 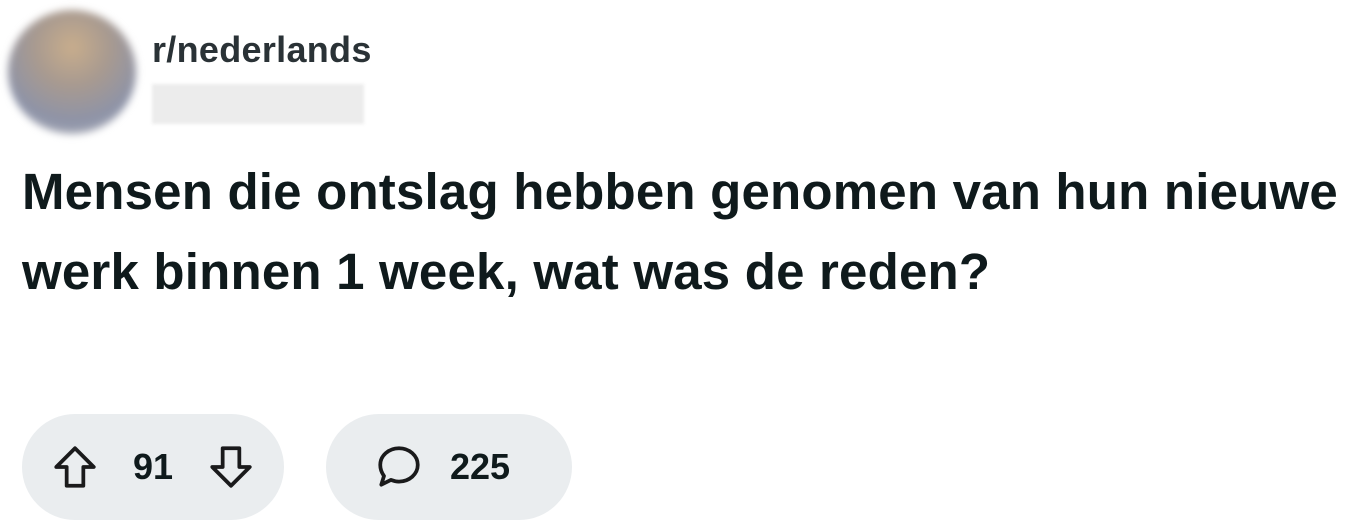 I want to click on avatar, so click(x=72, y=72).